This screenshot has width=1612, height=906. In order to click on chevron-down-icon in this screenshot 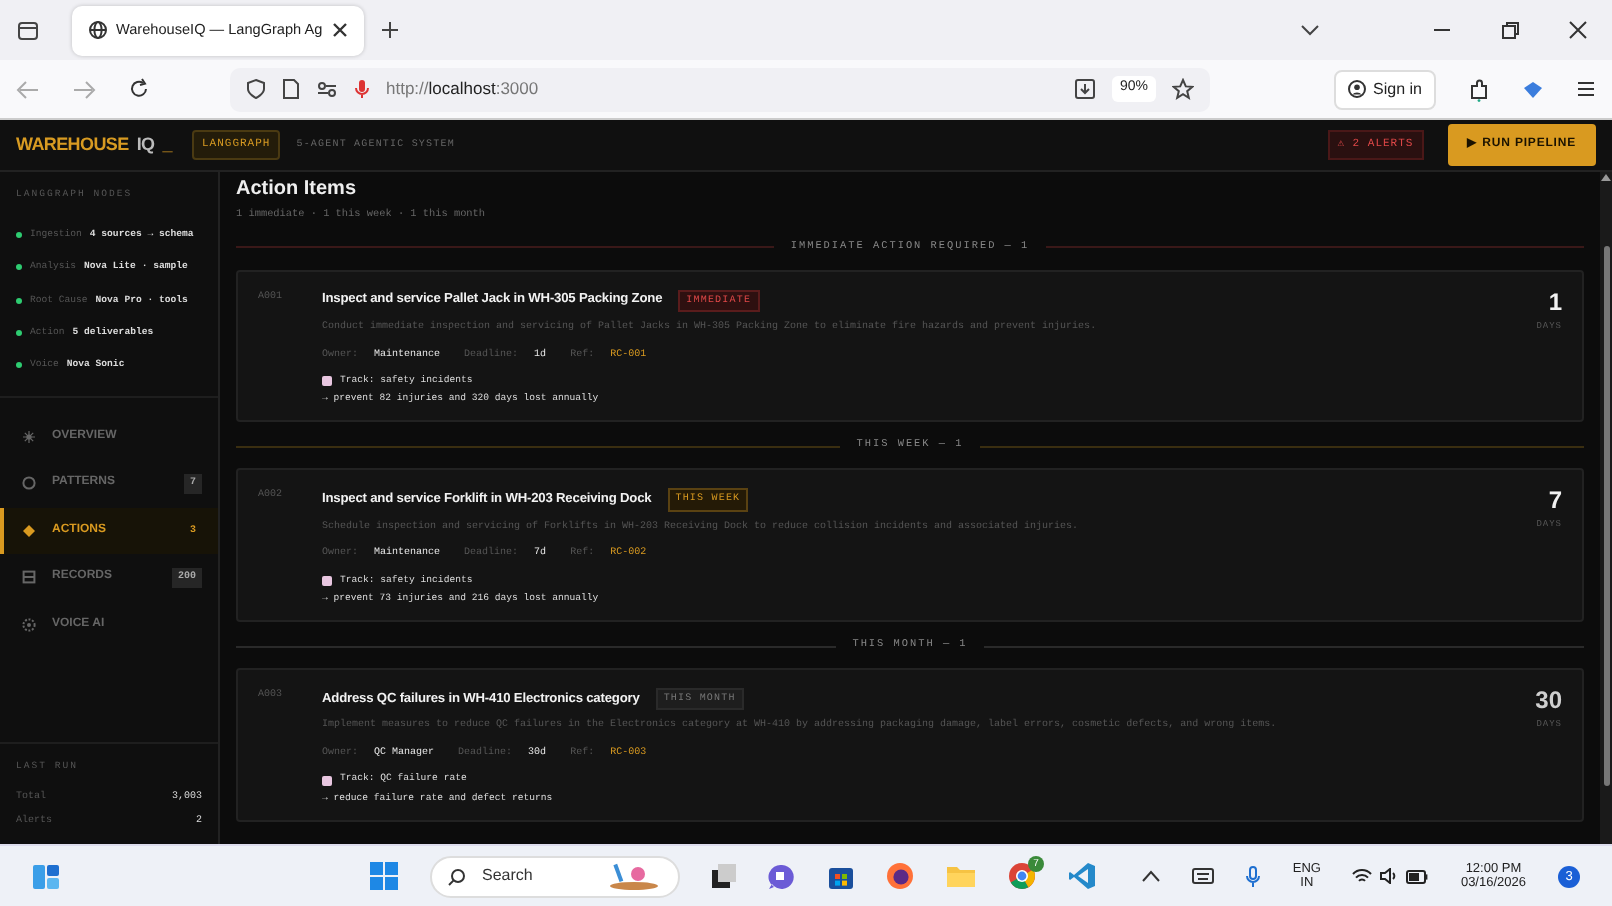, I will do `click(1310, 30)`.